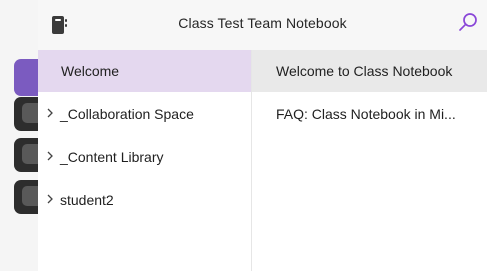 The height and width of the screenshot is (271, 487). What do you see at coordinates (26, 155) in the screenshot?
I see `section-tab-content-library` at bounding box center [26, 155].